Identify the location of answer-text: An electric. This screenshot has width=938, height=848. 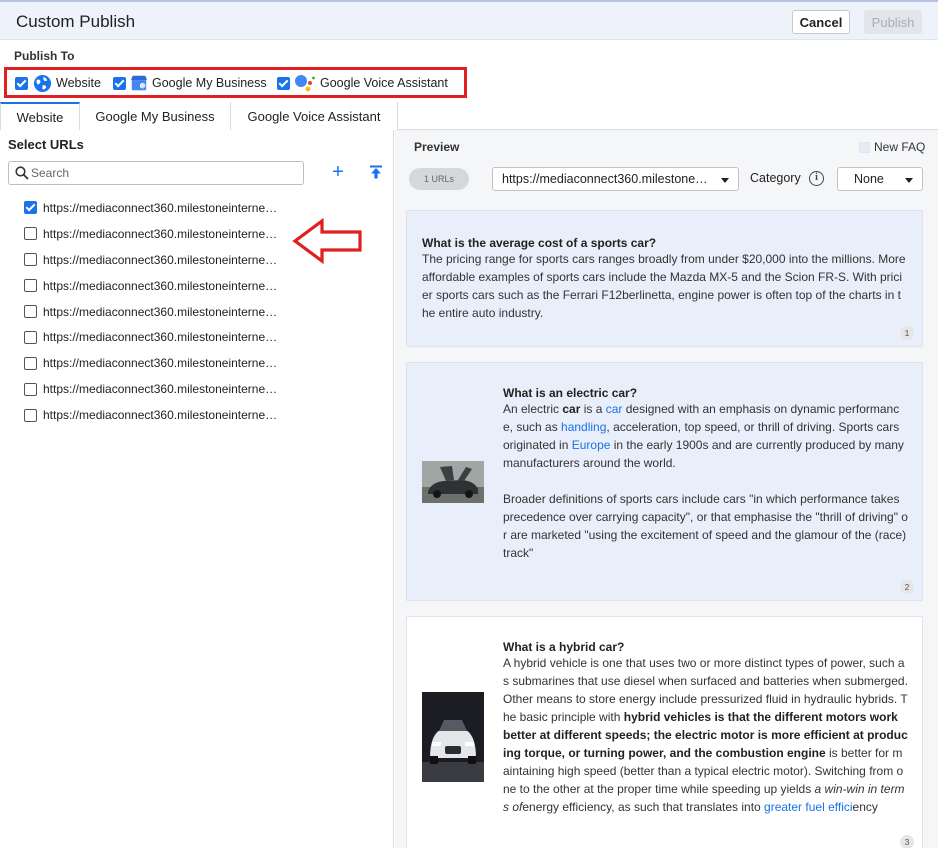
(533, 409).